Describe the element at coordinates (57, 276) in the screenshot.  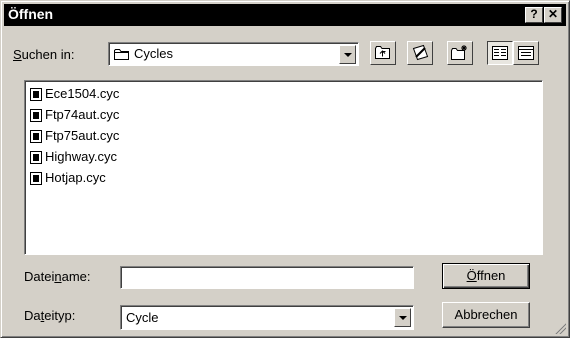
I see `filename-label: Dateiname:` at that location.